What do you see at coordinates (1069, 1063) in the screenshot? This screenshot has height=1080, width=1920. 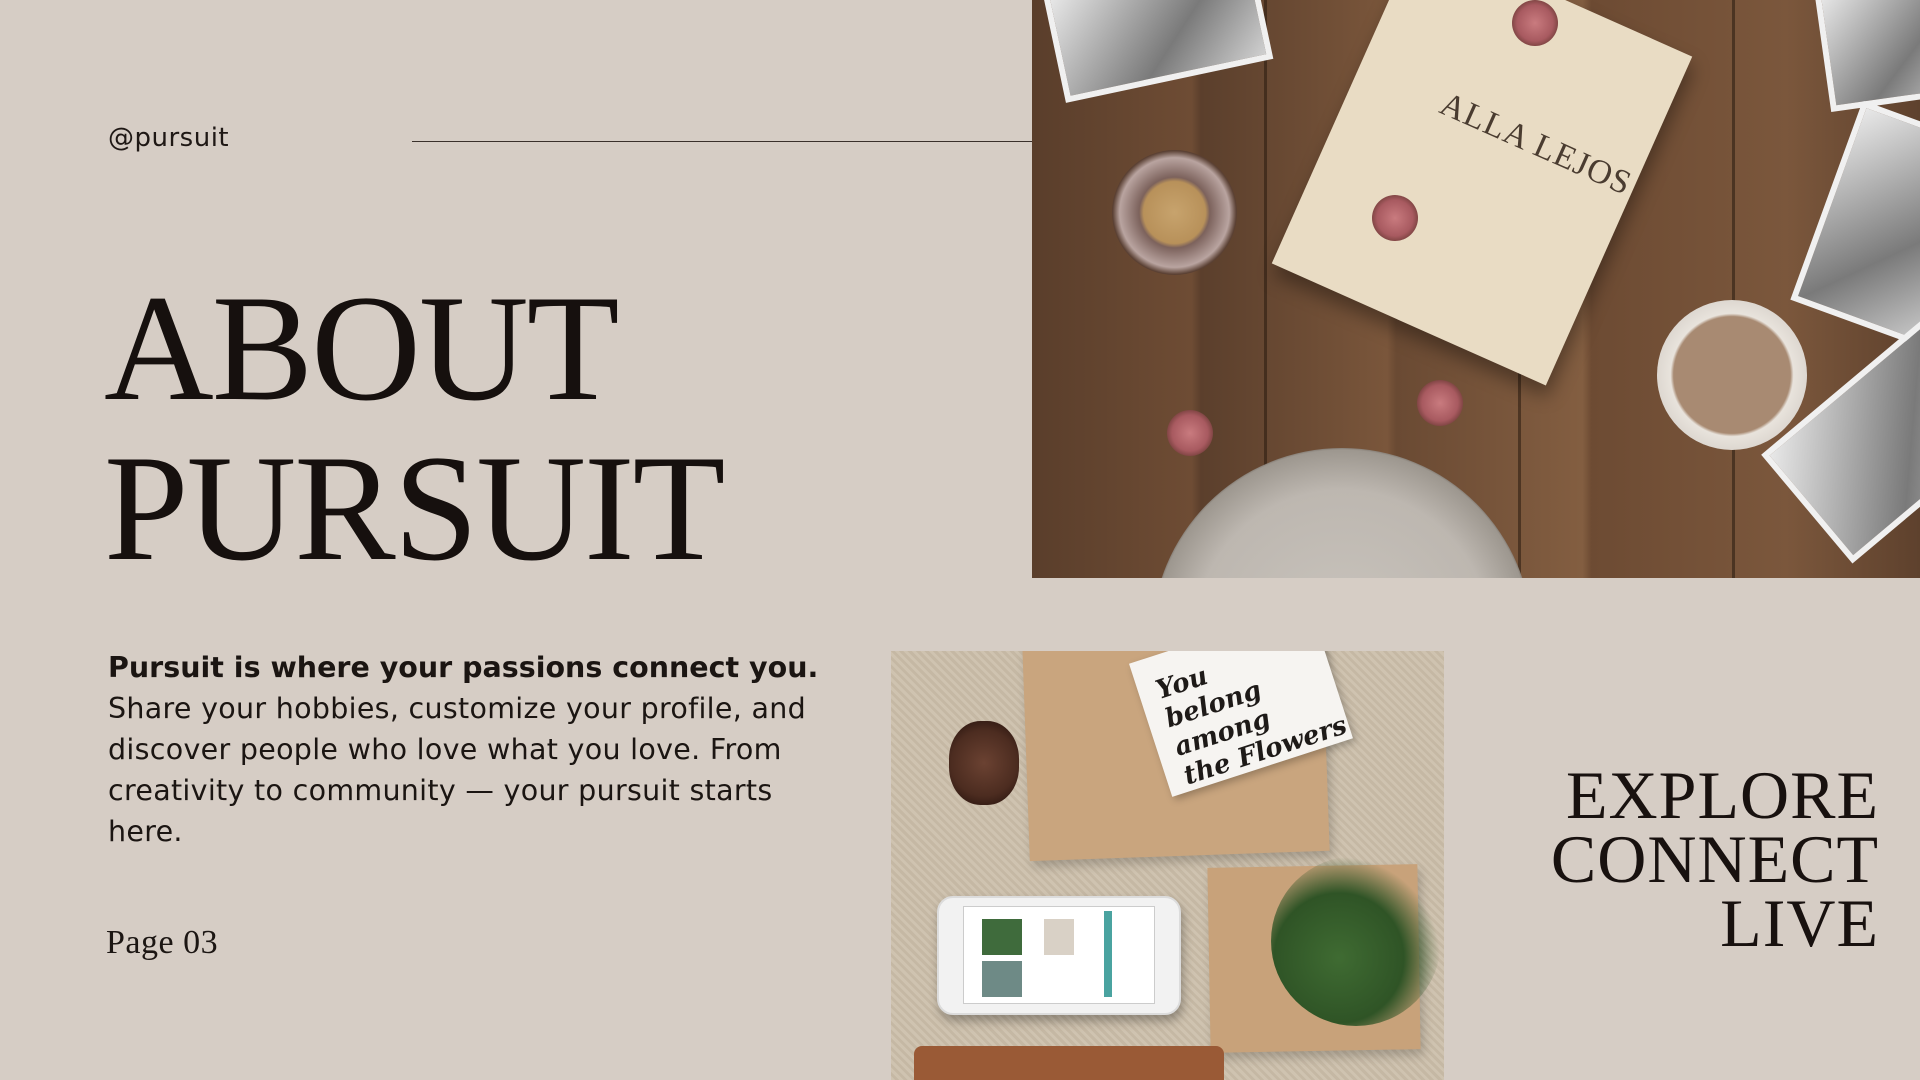 I see `leather-roll` at bounding box center [1069, 1063].